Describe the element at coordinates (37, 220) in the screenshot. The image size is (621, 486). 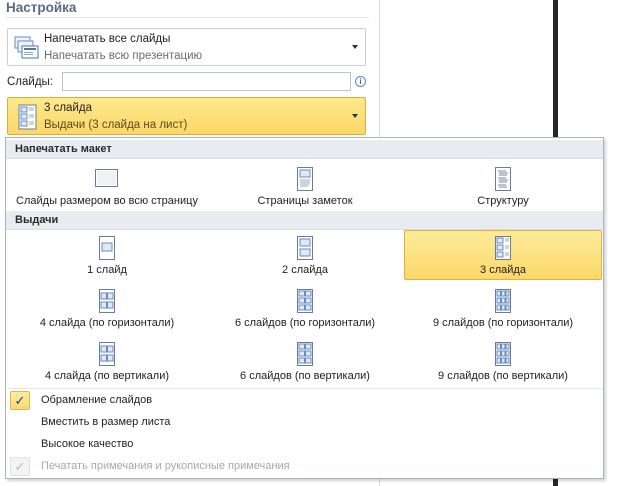
I see `section-handouts-label: Выдачи` at that location.